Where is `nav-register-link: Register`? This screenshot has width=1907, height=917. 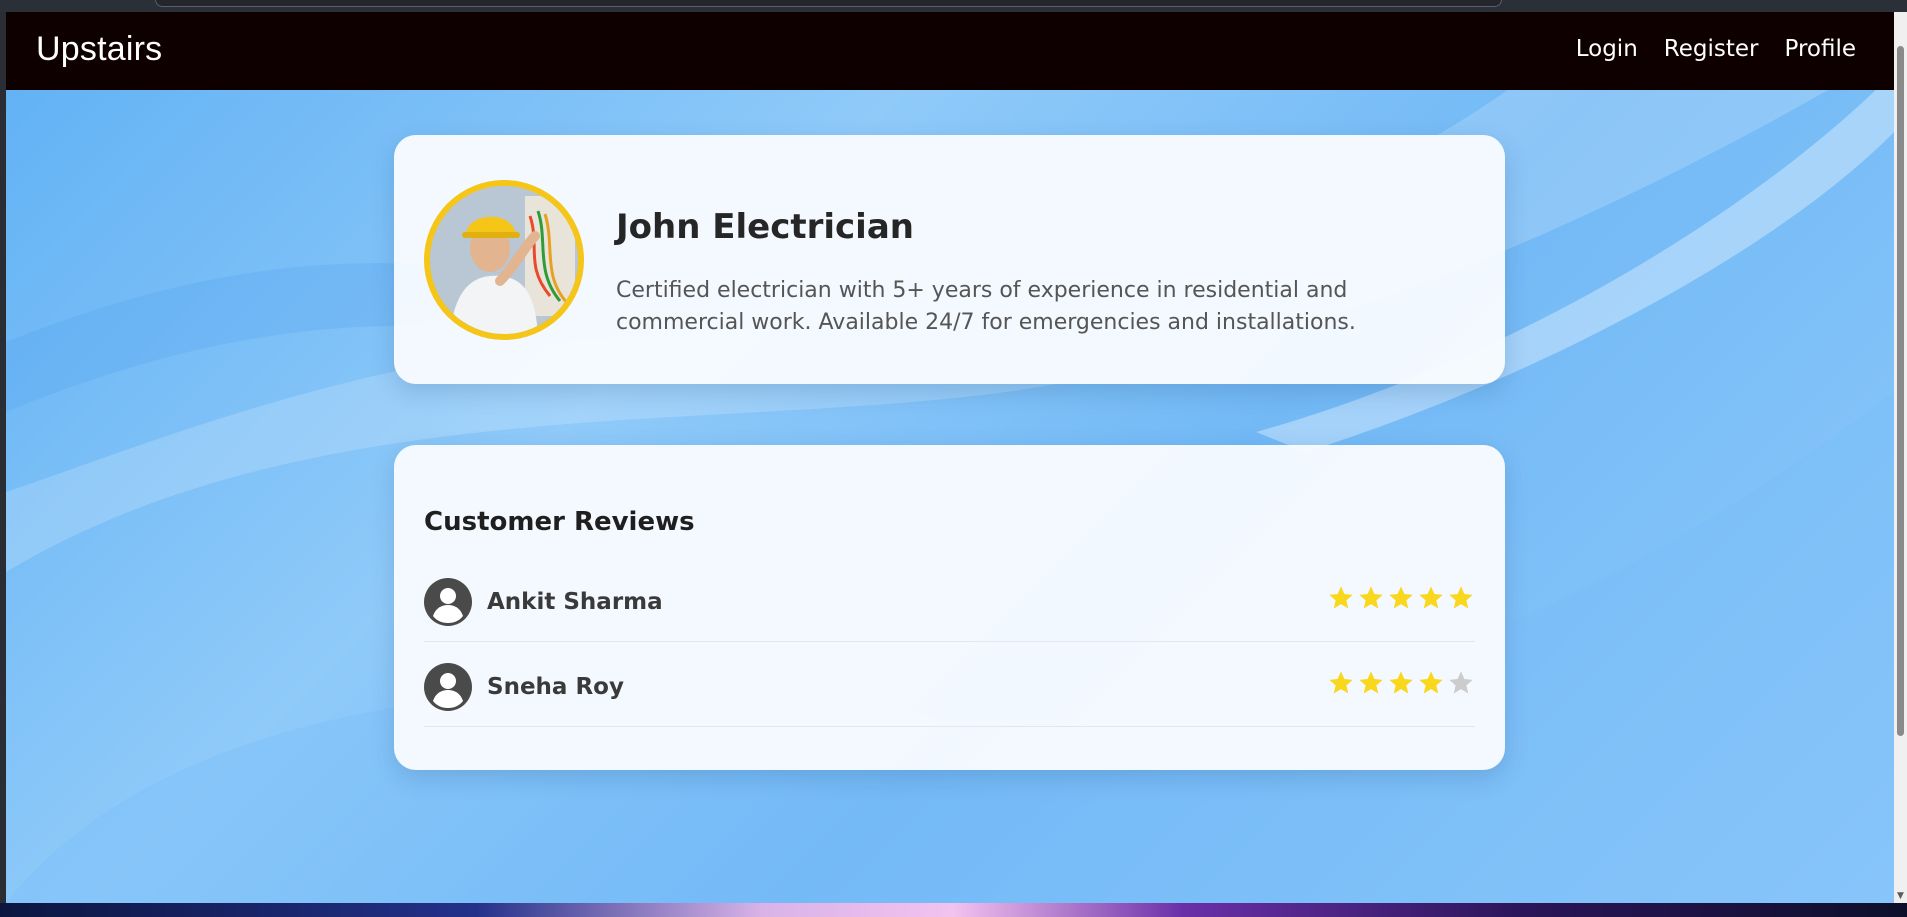 nav-register-link: Register is located at coordinates (1711, 49).